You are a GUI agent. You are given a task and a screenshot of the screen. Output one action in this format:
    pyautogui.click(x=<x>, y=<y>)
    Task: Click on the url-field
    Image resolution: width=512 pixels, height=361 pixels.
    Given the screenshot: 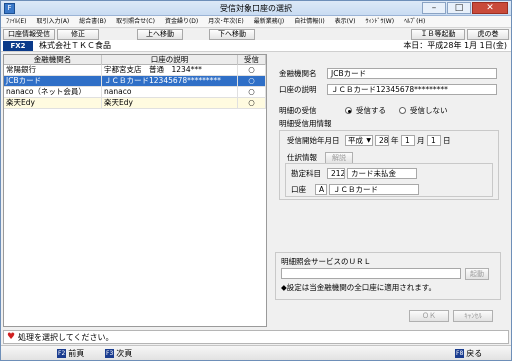 What is the action you would take?
    pyautogui.click(x=371, y=273)
    